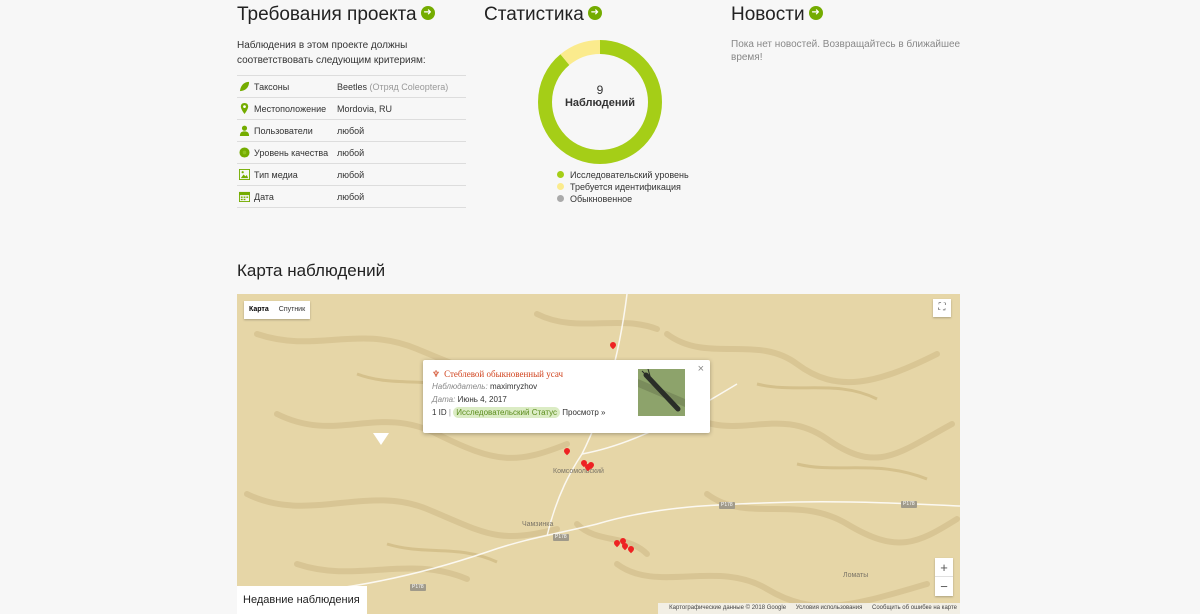 The image size is (1200, 614). What do you see at coordinates (436, 374) in the screenshot?
I see `insect-icon: ♆` at bounding box center [436, 374].